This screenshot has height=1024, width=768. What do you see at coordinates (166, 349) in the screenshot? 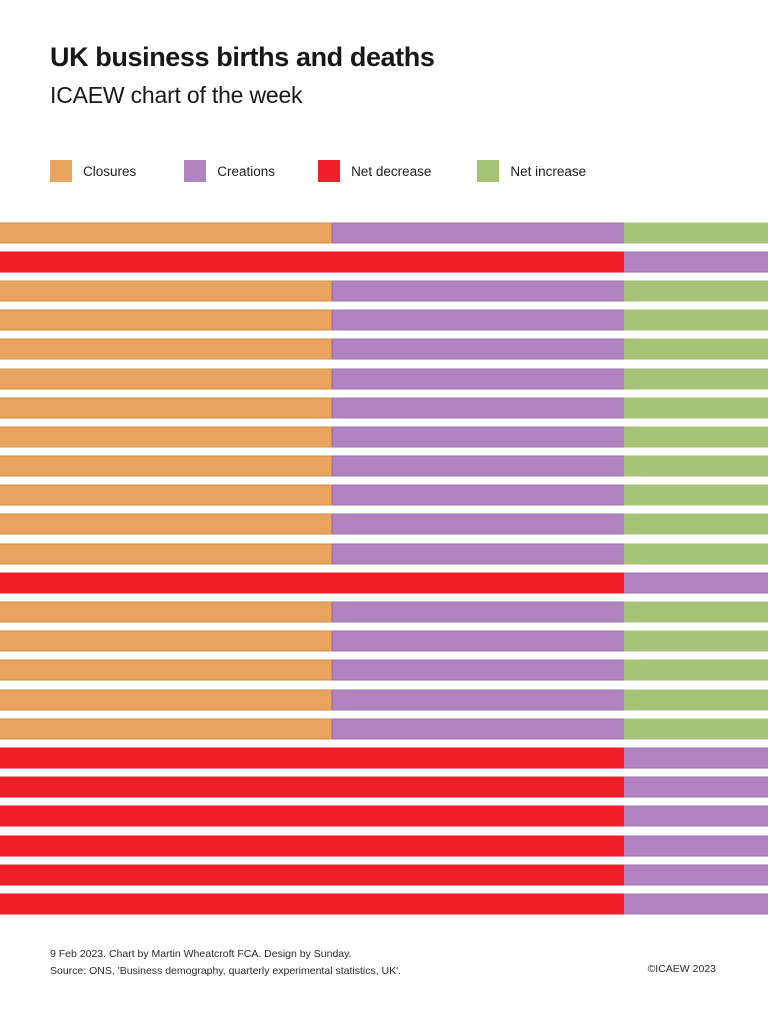
I see `closures-bar: -86,775` at bounding box center [166, 349].